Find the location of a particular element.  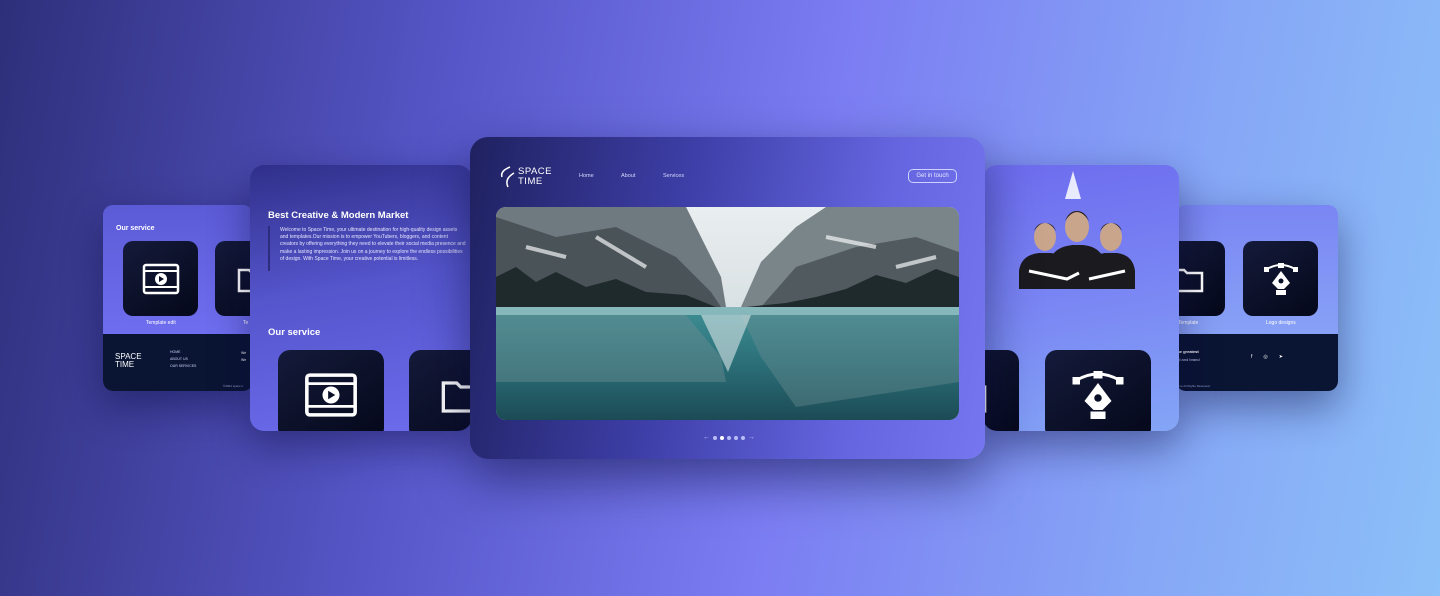

right-preview-card is located at coordinates (1081, 298).